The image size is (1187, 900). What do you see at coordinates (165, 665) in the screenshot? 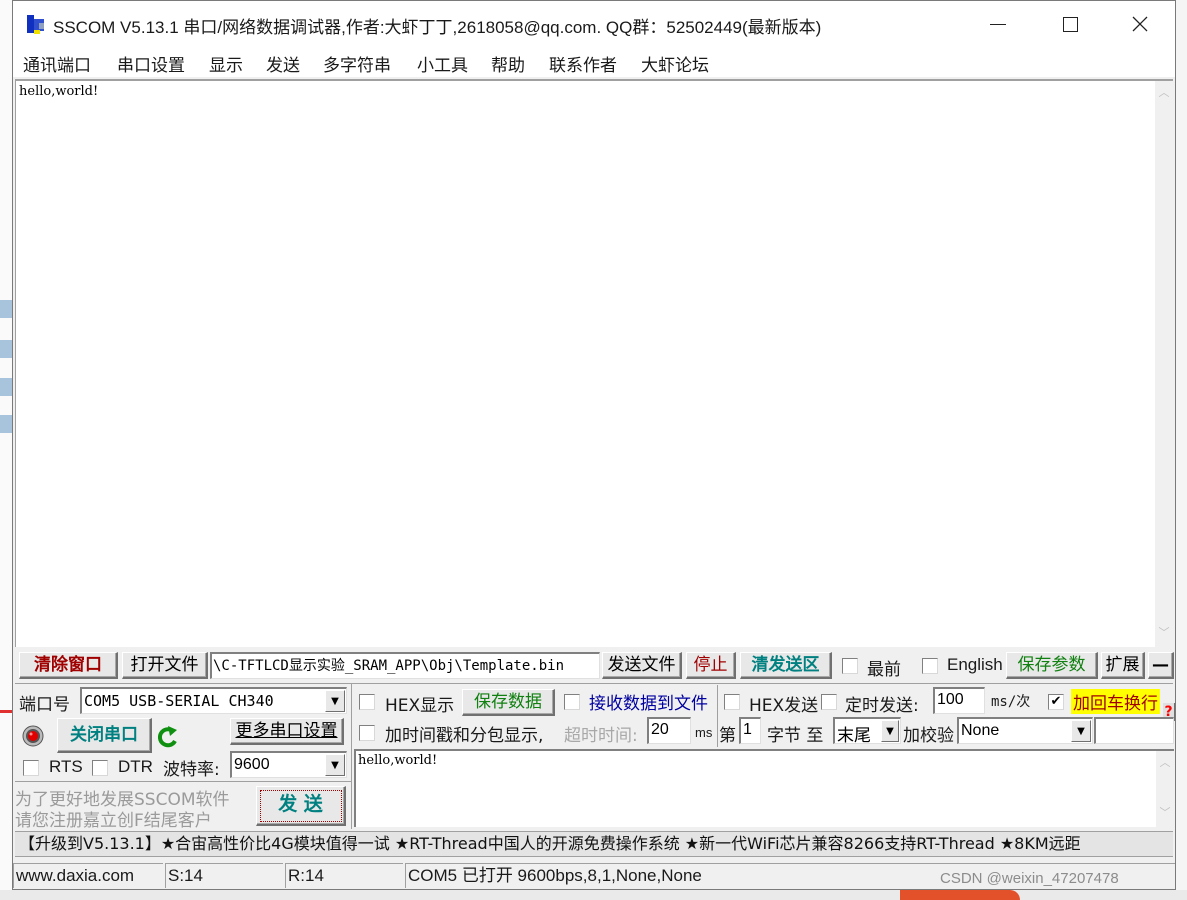
I see `open-file-button: 打开文件` at bounding box center [165, 665].